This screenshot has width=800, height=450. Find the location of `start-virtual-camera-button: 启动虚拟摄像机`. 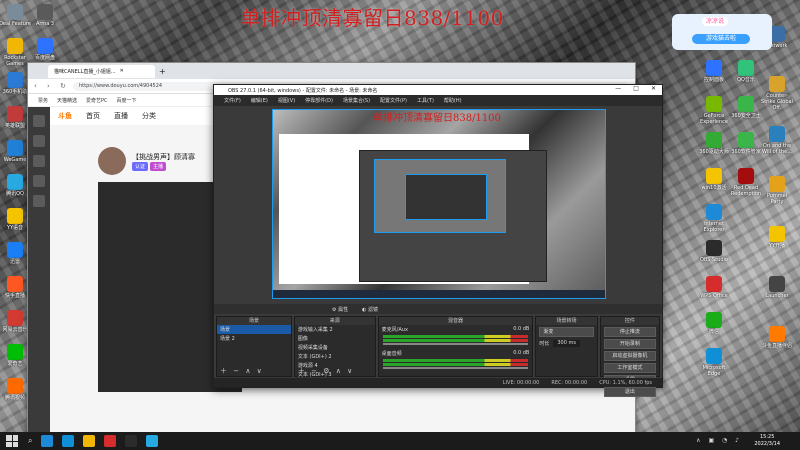

start-virtual-camera-button: 启动虚拟摄像机 is located at coordinates (629, 356).